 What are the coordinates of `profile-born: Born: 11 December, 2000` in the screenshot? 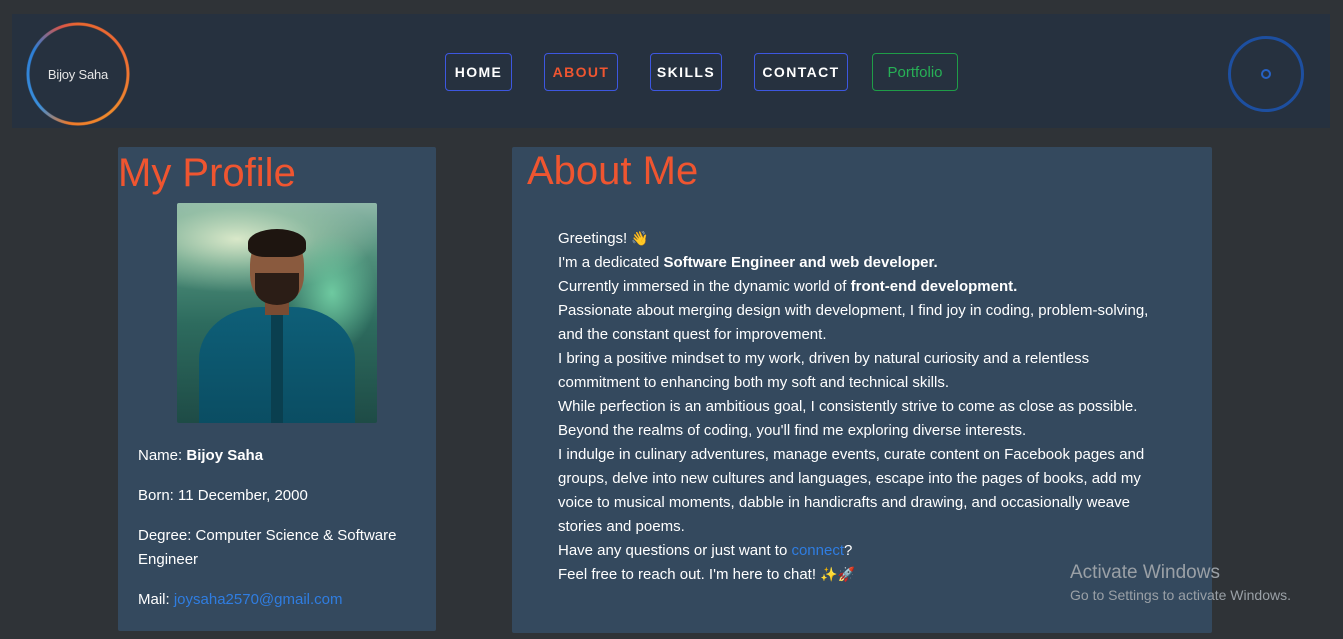 It's located at (283, 496).